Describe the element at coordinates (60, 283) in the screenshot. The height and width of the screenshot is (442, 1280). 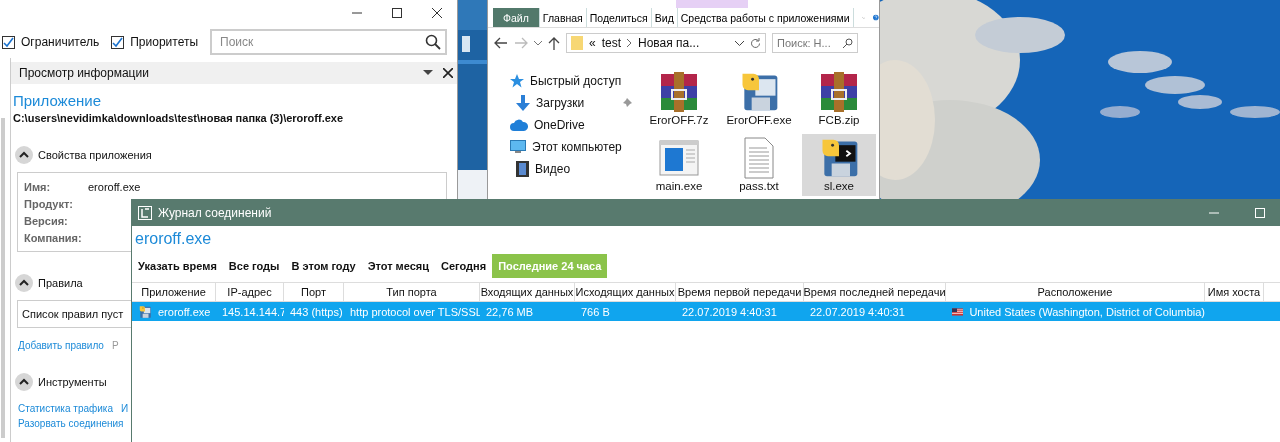
I see `section-title: Правила` at that location.